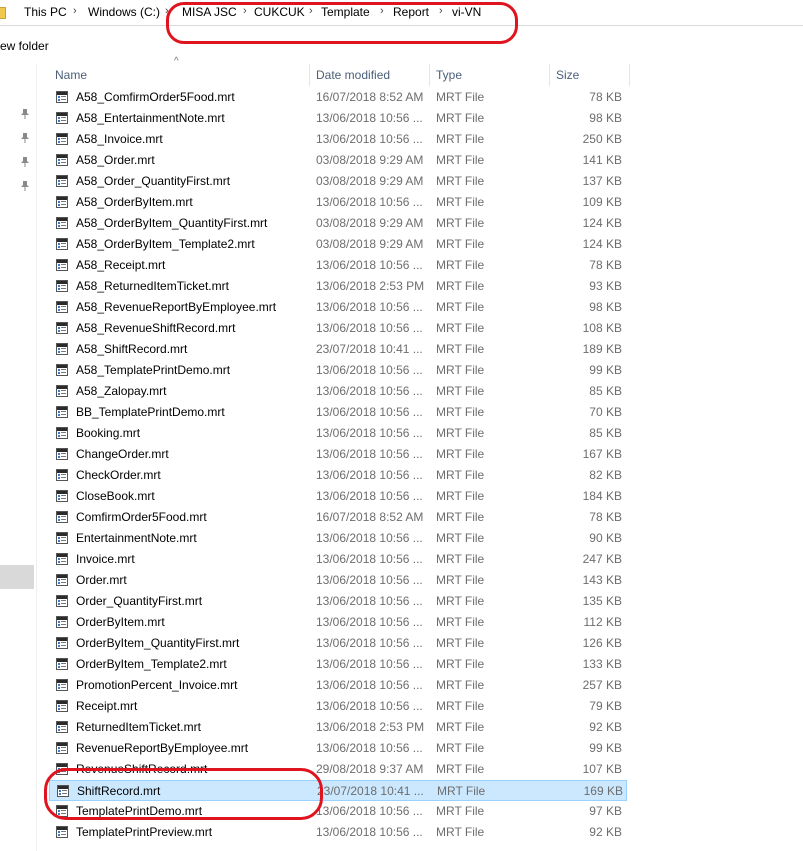 Image resolution: width=803 pixels, height=851 pixels. I want to click on file-name: A58_ShiftRecord.mrt, so click(132, 349).